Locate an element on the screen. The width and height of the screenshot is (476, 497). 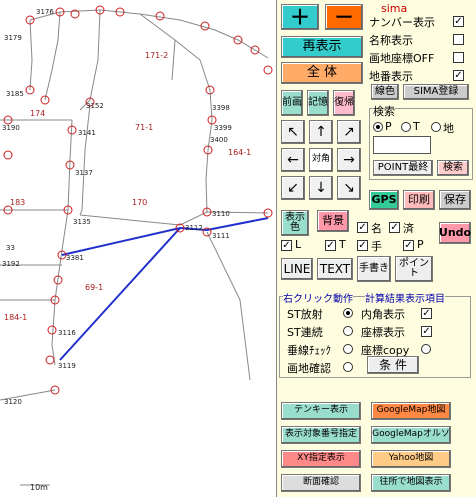
arrow-right-icon: → is located at coordinates (349, 160).